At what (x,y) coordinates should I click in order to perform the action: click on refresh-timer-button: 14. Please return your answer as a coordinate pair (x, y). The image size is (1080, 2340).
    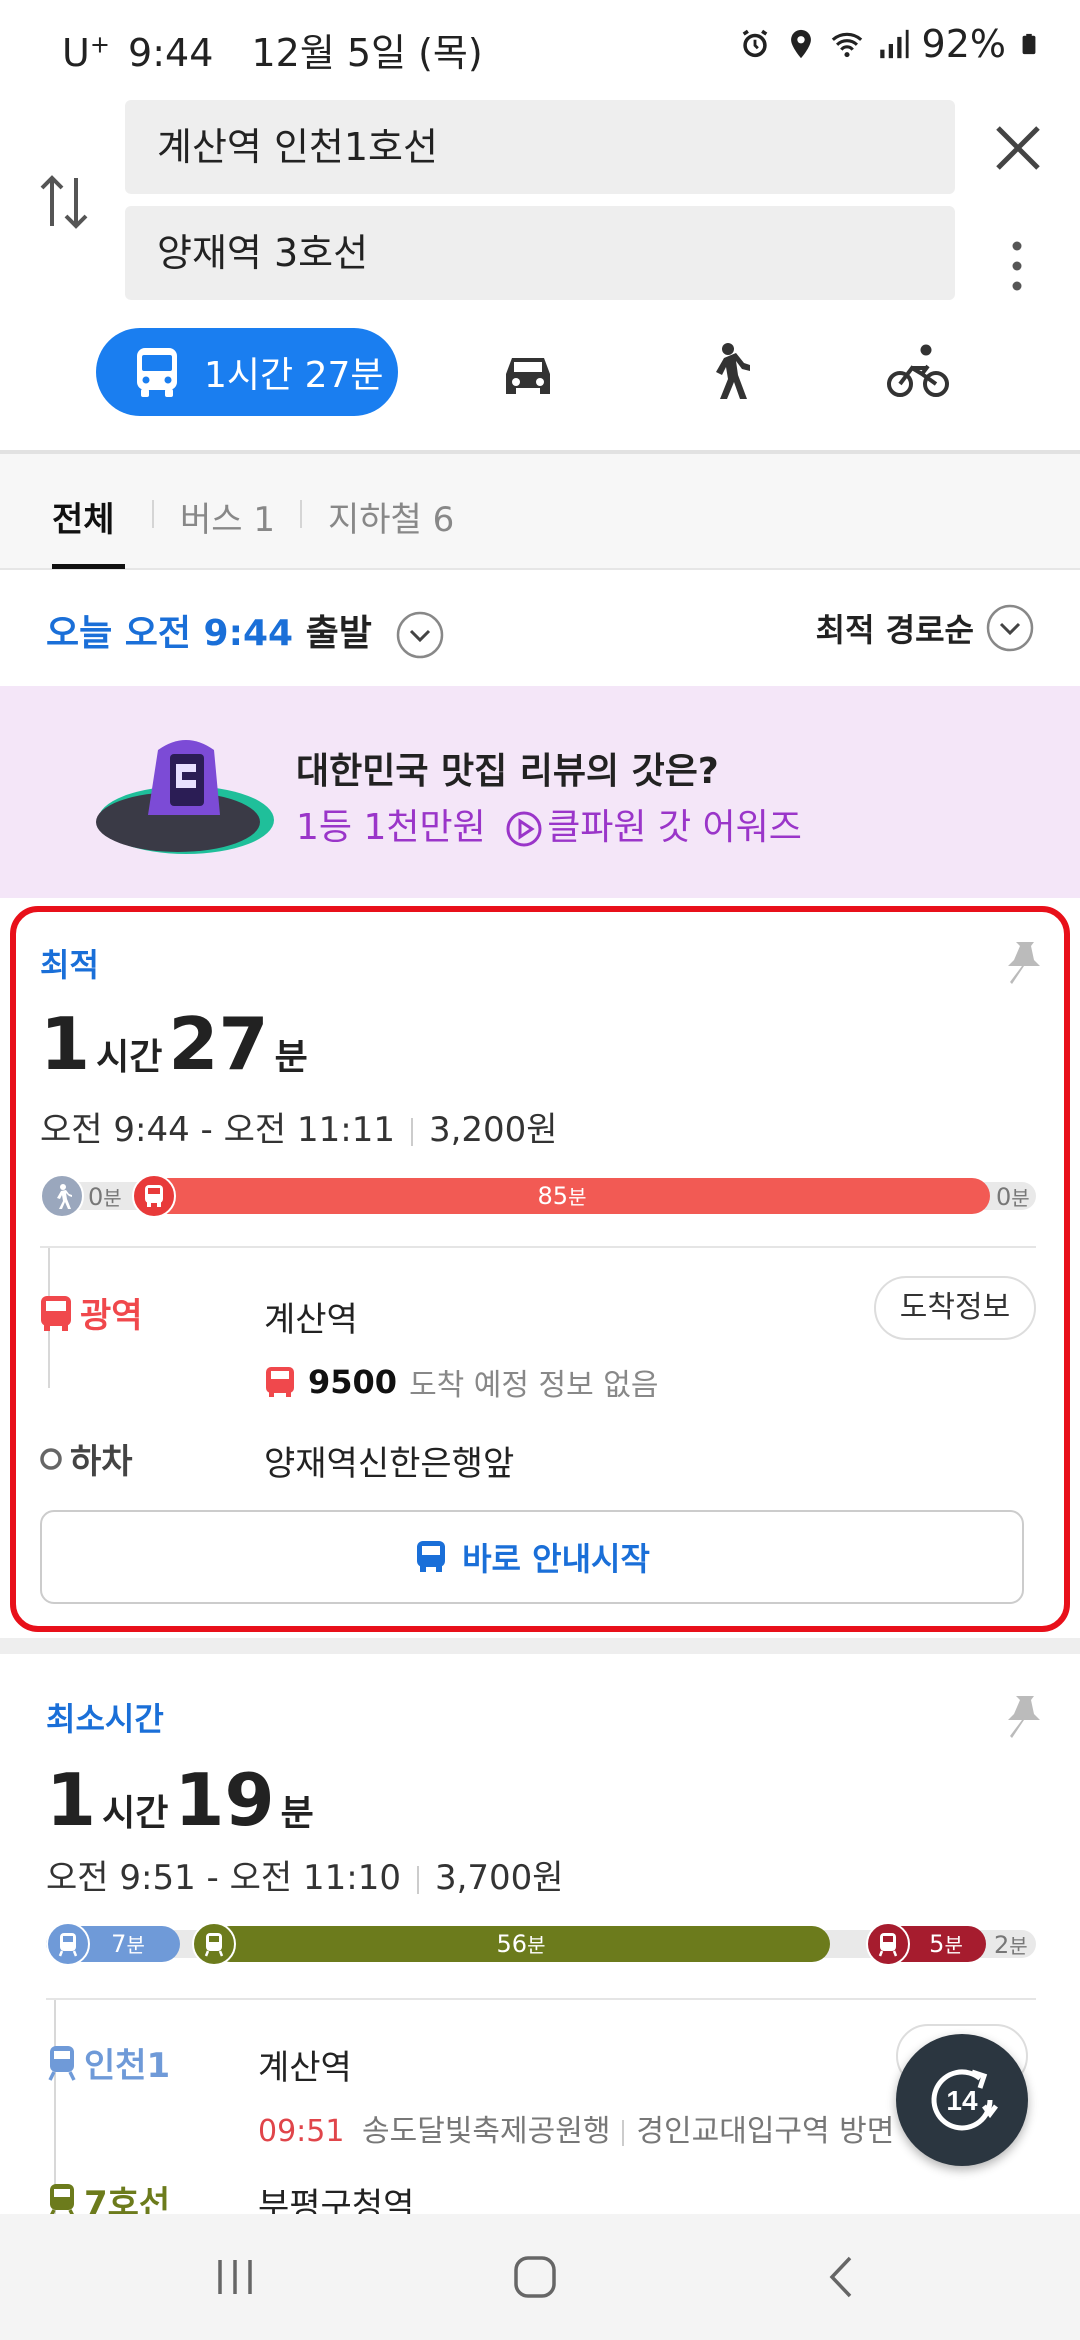
    Looking at the image, I should click on (962, 2100).